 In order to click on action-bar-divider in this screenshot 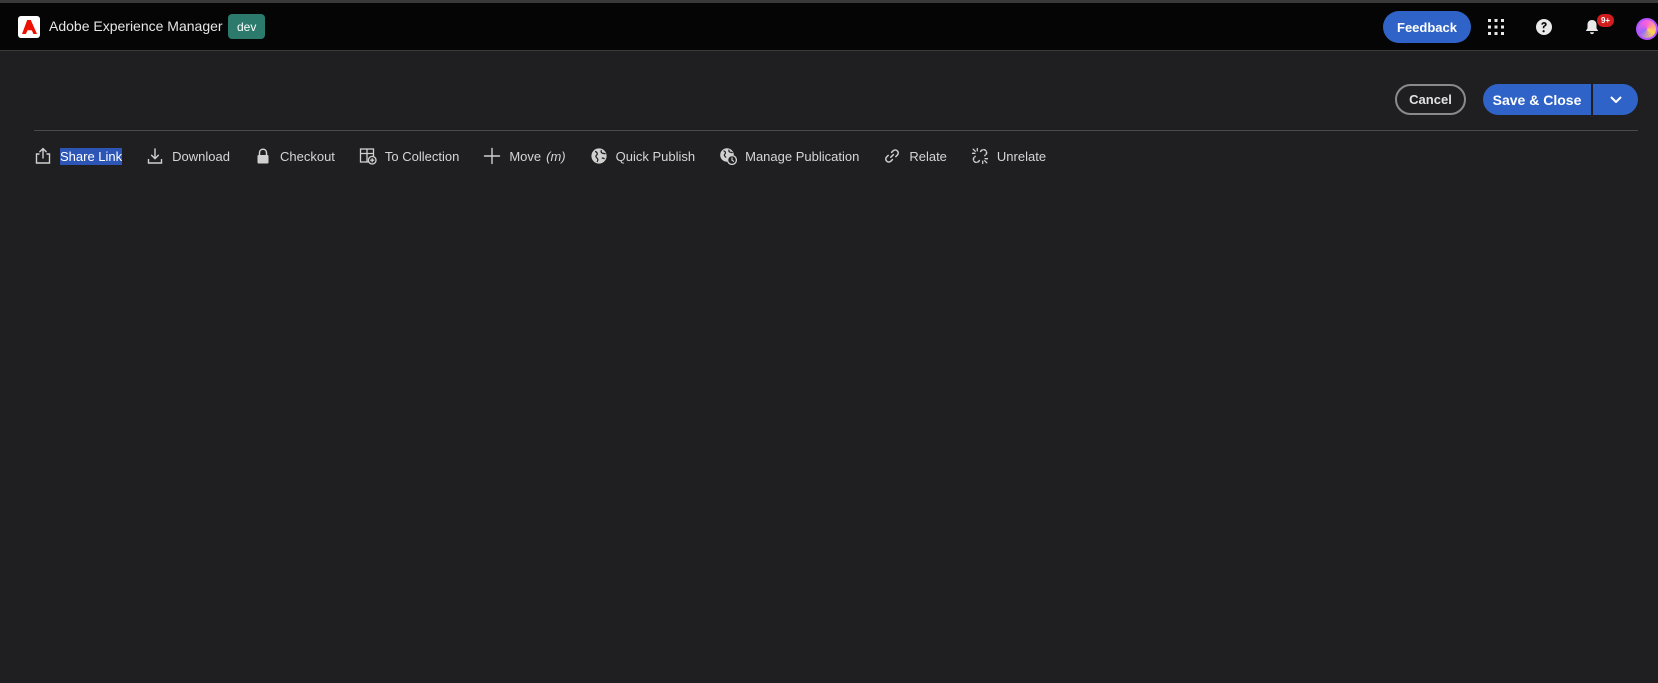, I will do `click(836, 130)`.